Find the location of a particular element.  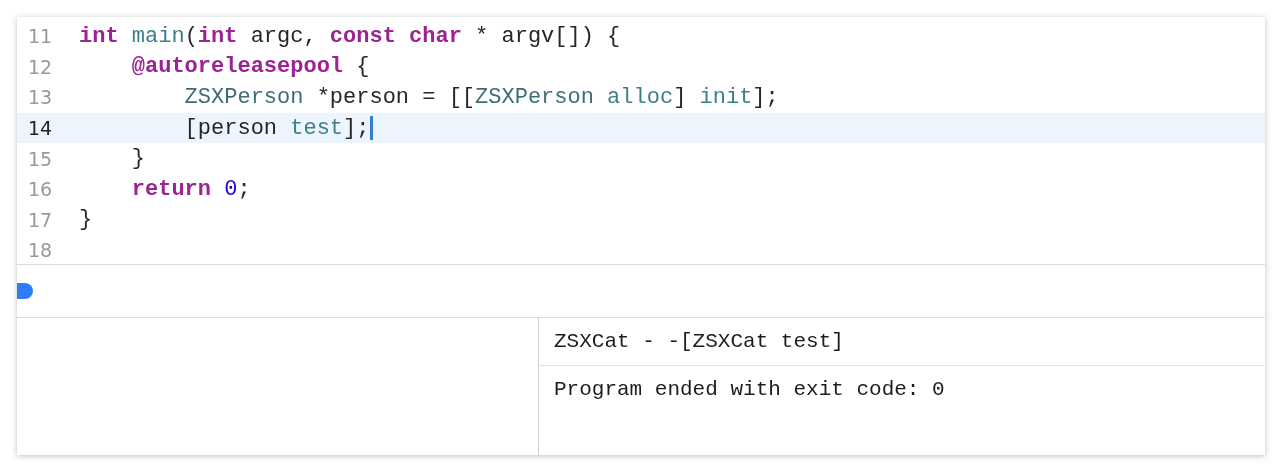

code-line: return 0; is located at coordinates (190, 189).